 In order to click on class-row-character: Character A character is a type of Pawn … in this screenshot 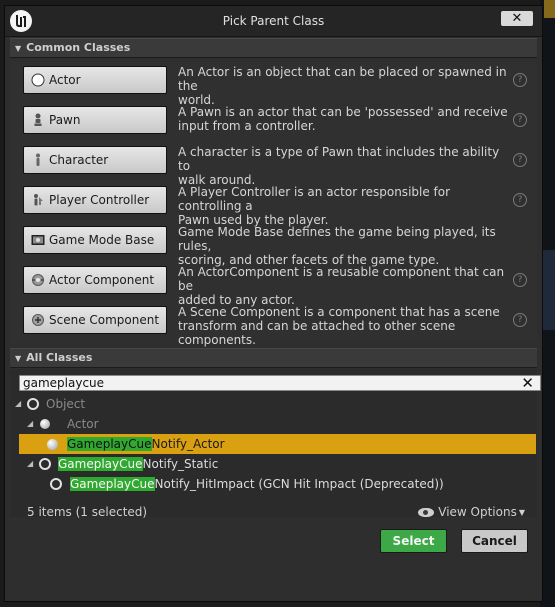, I will do `click(273, 164)`.